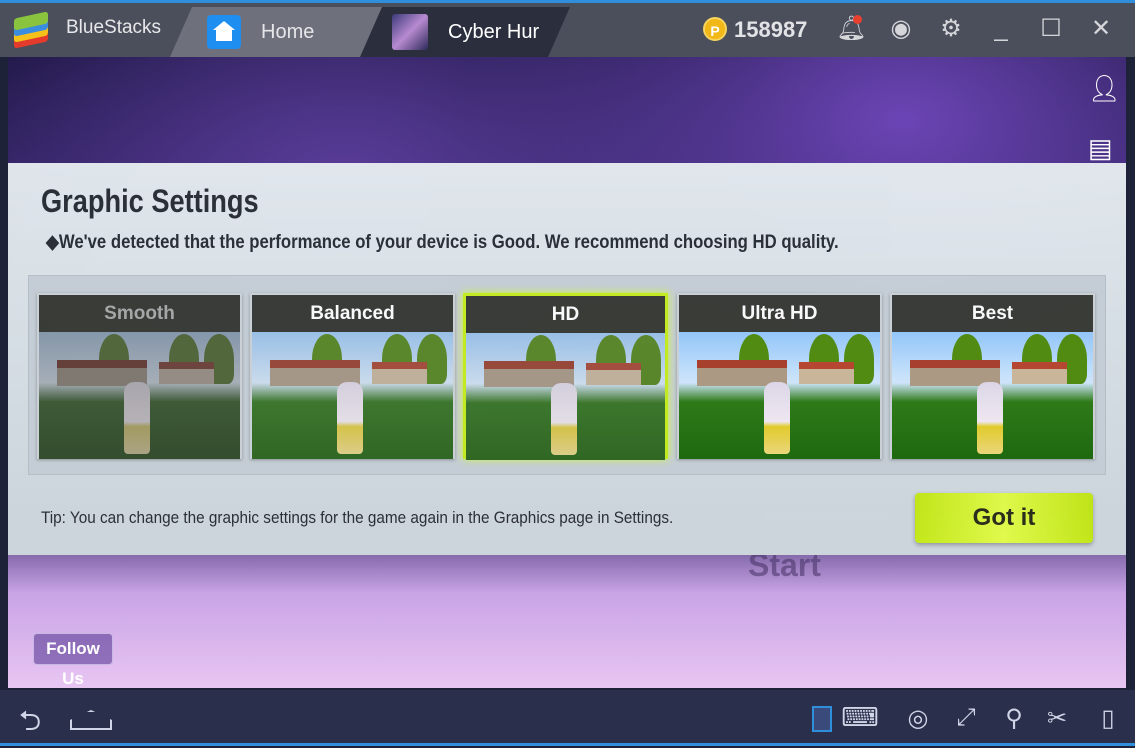  What do you see at coordinates (288, 32) in the screenshot?
I see `tab-label: Home` at bounding box center [288, 32].